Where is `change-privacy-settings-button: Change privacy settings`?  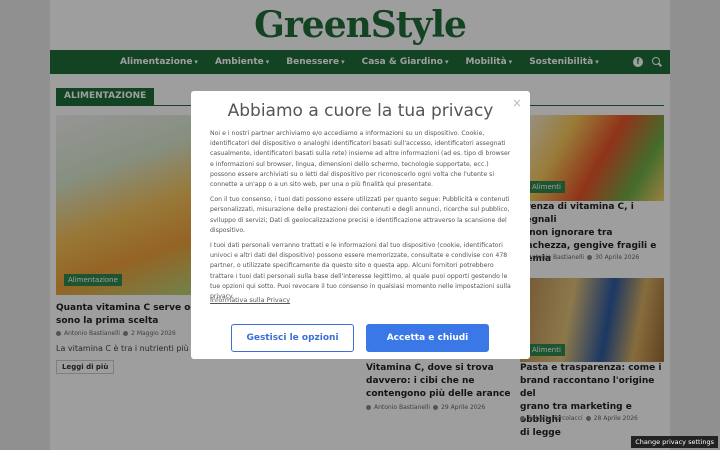 change-privacy-settings-button: Change privacy settings is located at coordinates (674, 442).